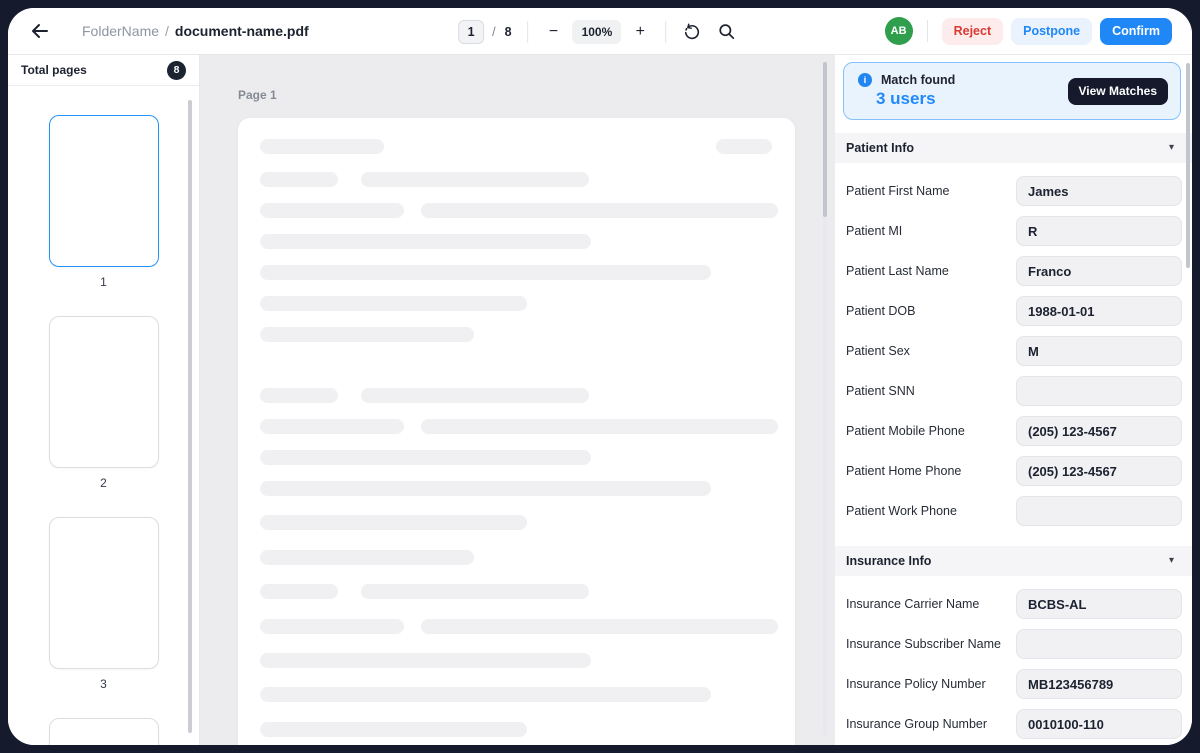 The image size is (1200, 753). I want to click on zoom-in-button: +, so click(640, 32).